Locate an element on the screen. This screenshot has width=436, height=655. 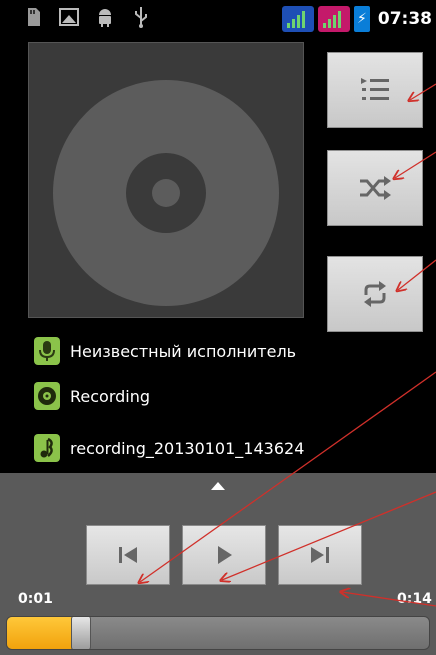
track-title: recording_20130101_143624 is located at coordinates (187, 448).